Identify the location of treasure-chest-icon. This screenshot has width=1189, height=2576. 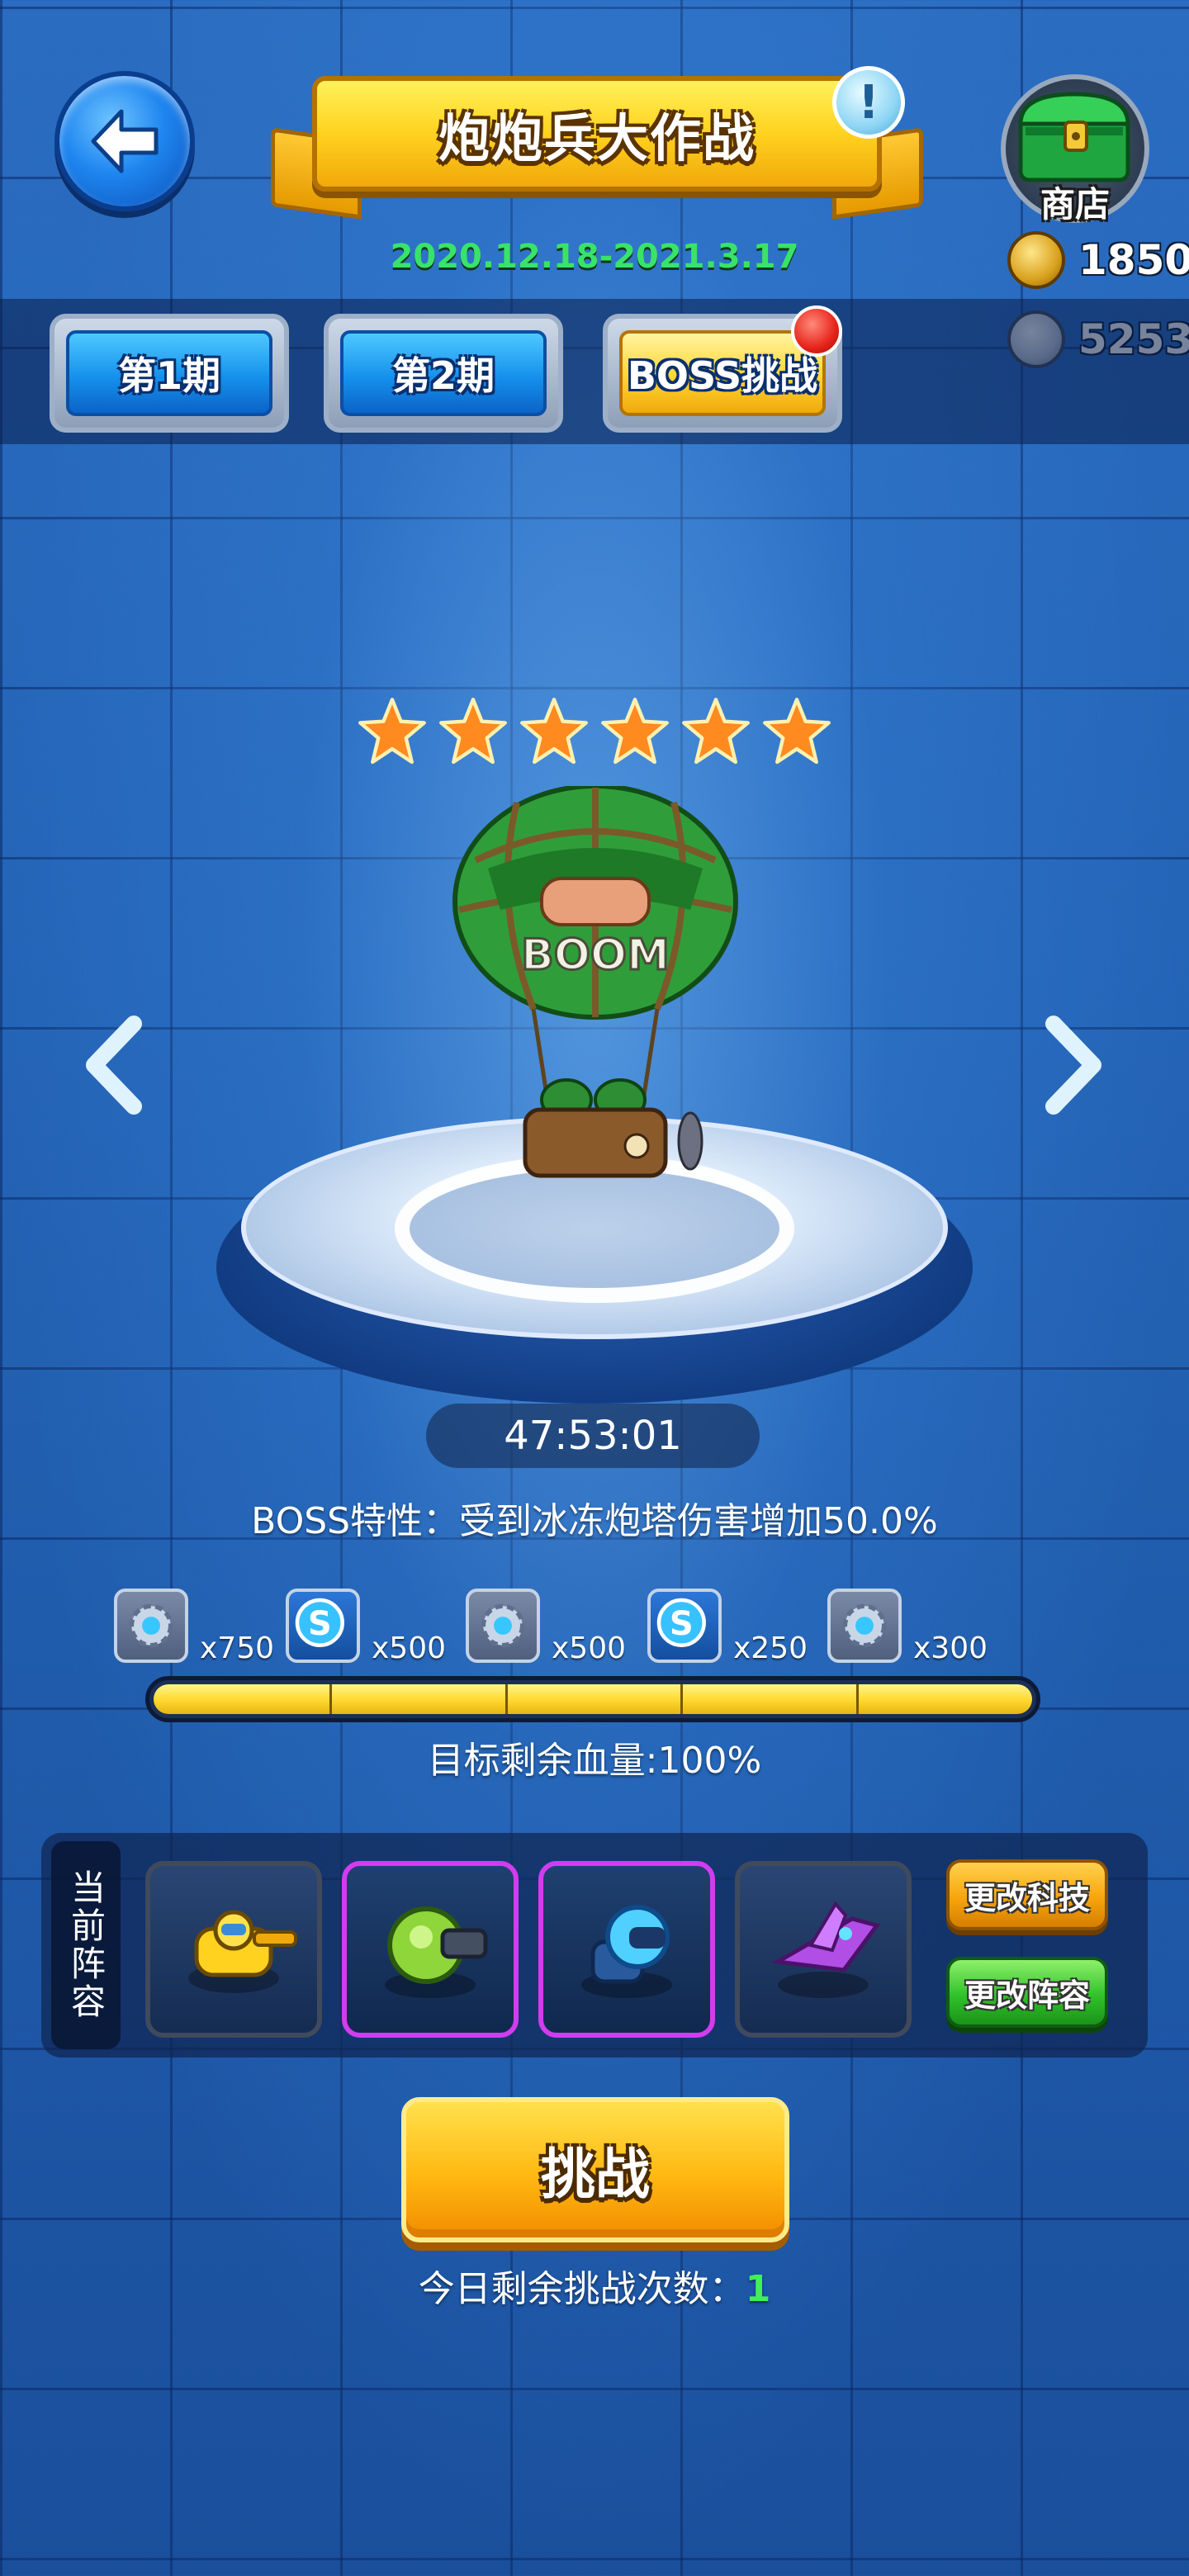
(1074, 137).